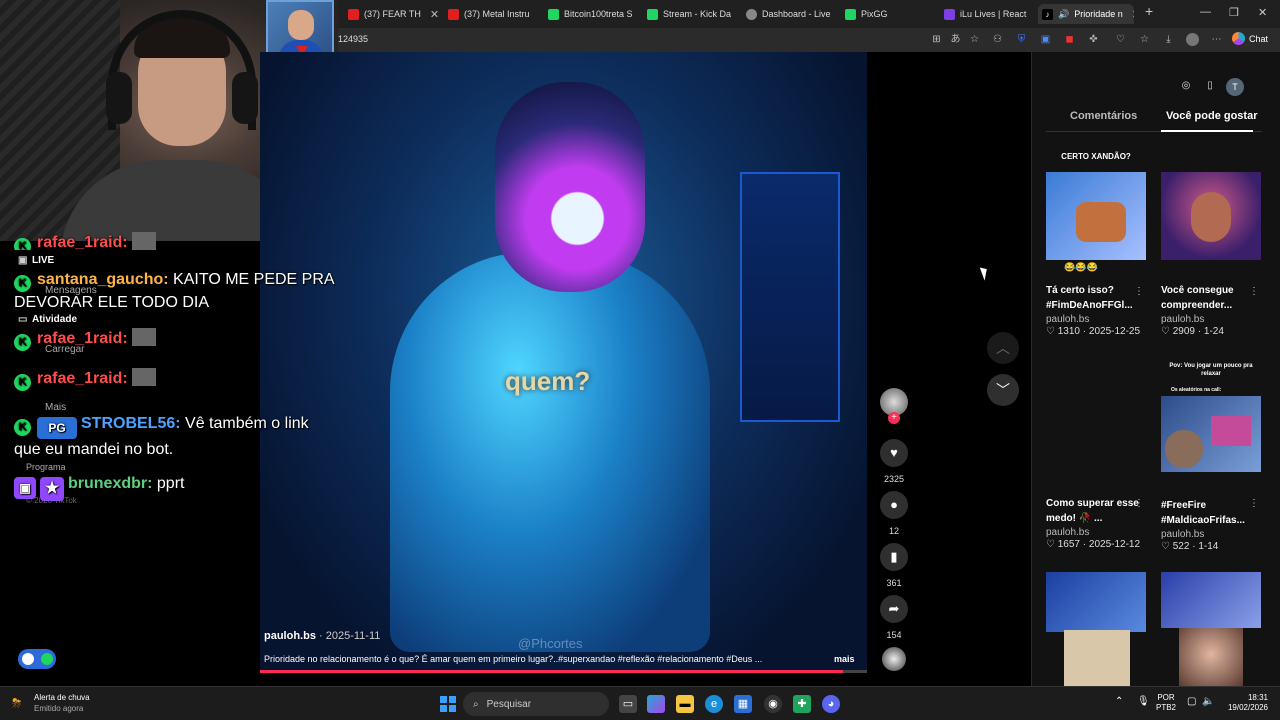 Image resolution: width=1280 pixels, height=720 pixels. I want to click on tab-you-may-like: Você pode gostar, so click(1211, 116).